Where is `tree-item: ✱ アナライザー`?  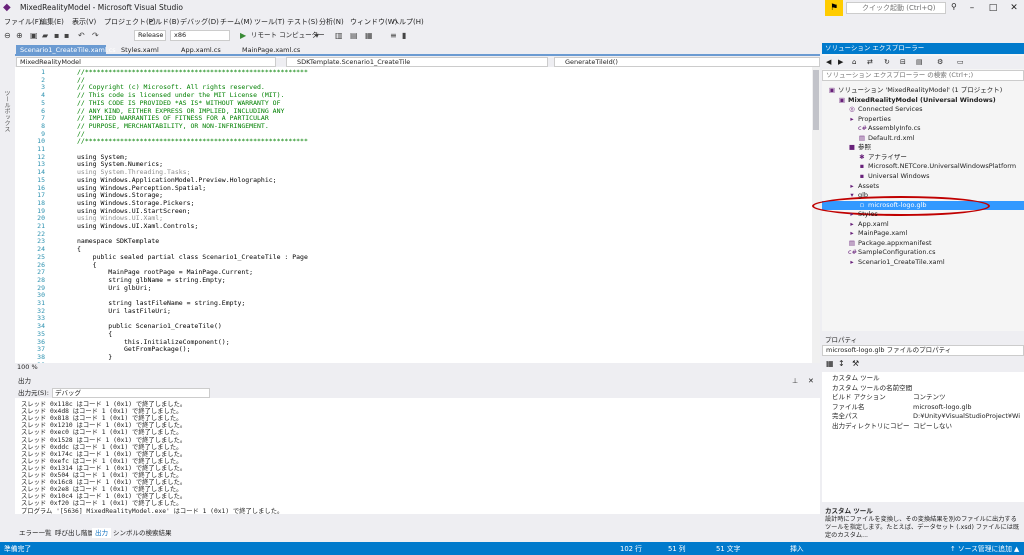 tree-item: ✱ アナライザー is located at coordinates (882, 157).